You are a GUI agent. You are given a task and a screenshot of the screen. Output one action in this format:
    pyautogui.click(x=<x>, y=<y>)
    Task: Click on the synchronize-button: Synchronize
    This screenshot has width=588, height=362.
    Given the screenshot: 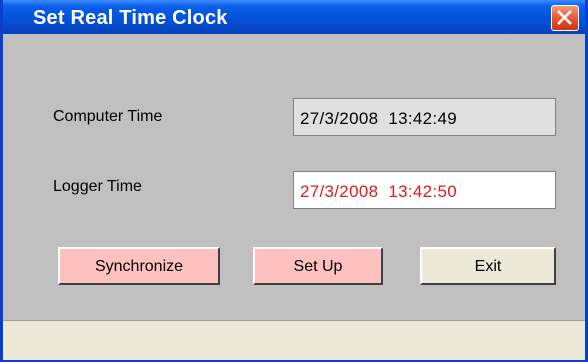 What is the action you would take?
    pyautogui.click(x=139, y=266)
    